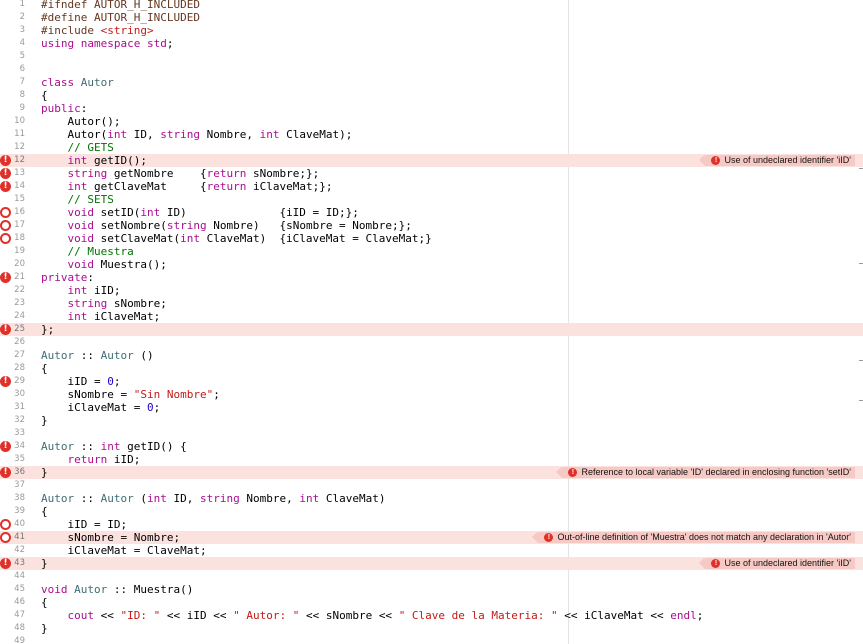  I want to click on code-text: void Autor :: Muestra(), so click(117, 589).